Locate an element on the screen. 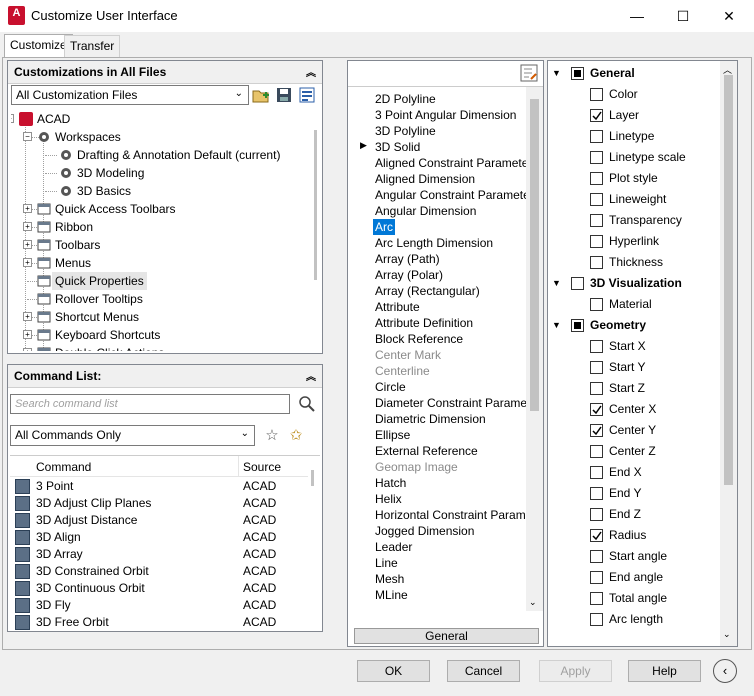  new-command-star-icon: ✩ is located at coordinates (296, 435).